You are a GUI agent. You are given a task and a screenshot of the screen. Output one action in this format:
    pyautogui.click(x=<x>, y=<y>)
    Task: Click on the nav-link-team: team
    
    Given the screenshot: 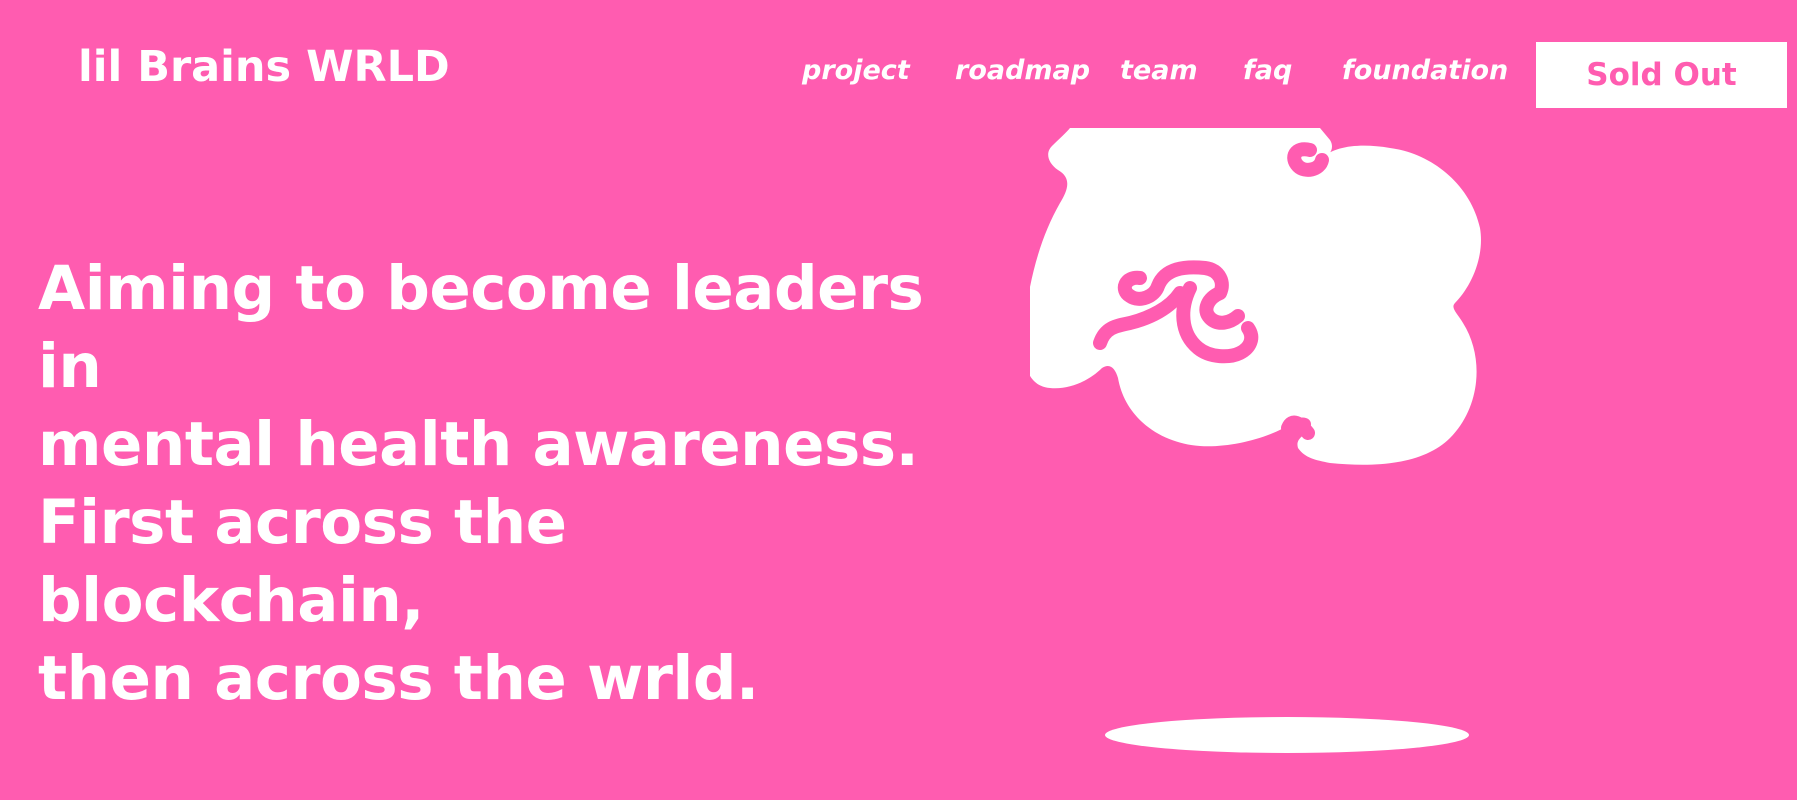 What is the action you would take?
    pyautogui.click(x=1159, y=70)
    